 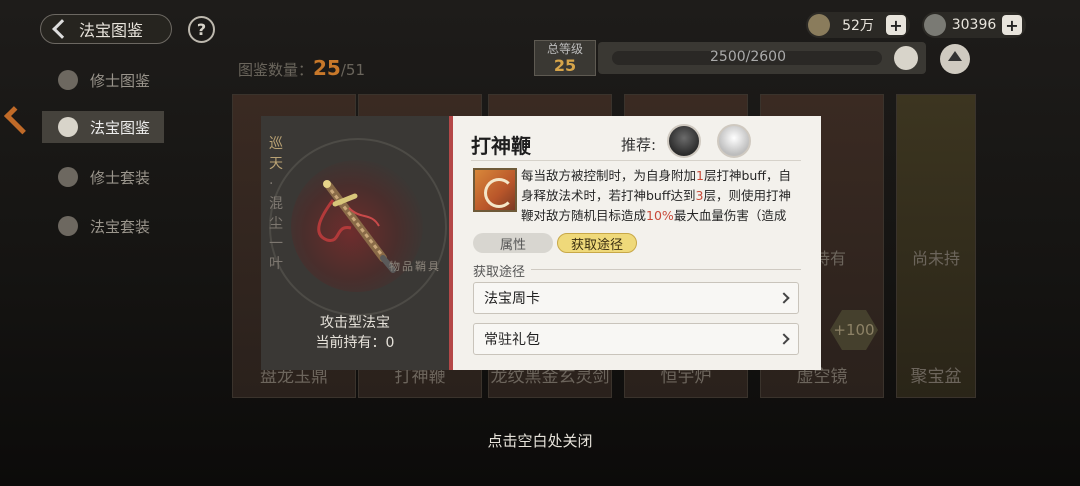 What do you see at coordinates (355, 243) in the screenshot?
I see `treasure-preview: 巡 天 · 混 尘 一 叶 物品鞘具 攻击型法宝 当前持有：0` at bounding box center [355, 243].